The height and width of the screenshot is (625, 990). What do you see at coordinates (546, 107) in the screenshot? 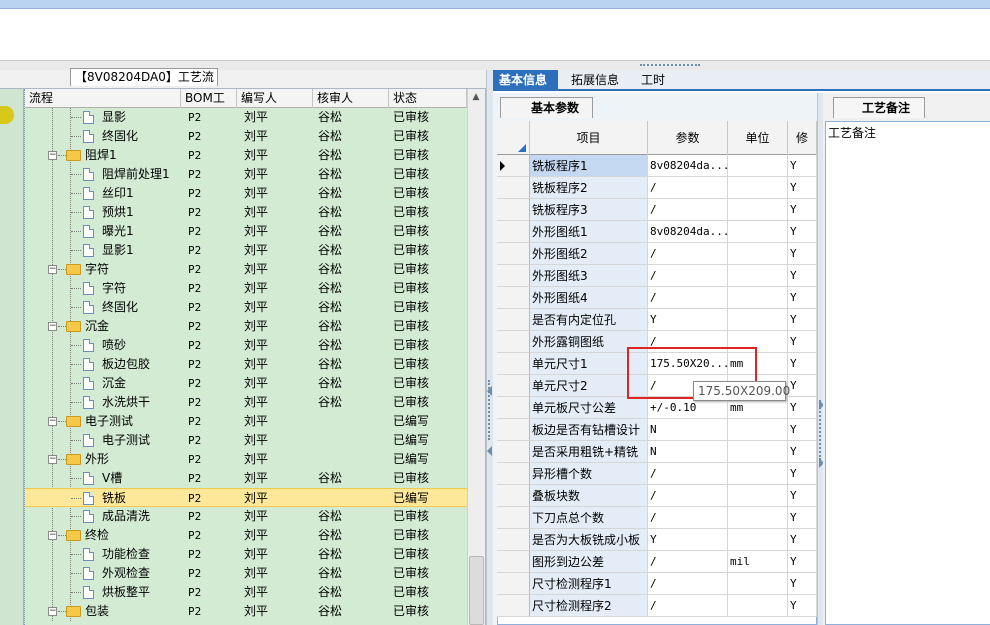
I see `tab-basic-params: 基本参数` at bounding box center [546, 107].